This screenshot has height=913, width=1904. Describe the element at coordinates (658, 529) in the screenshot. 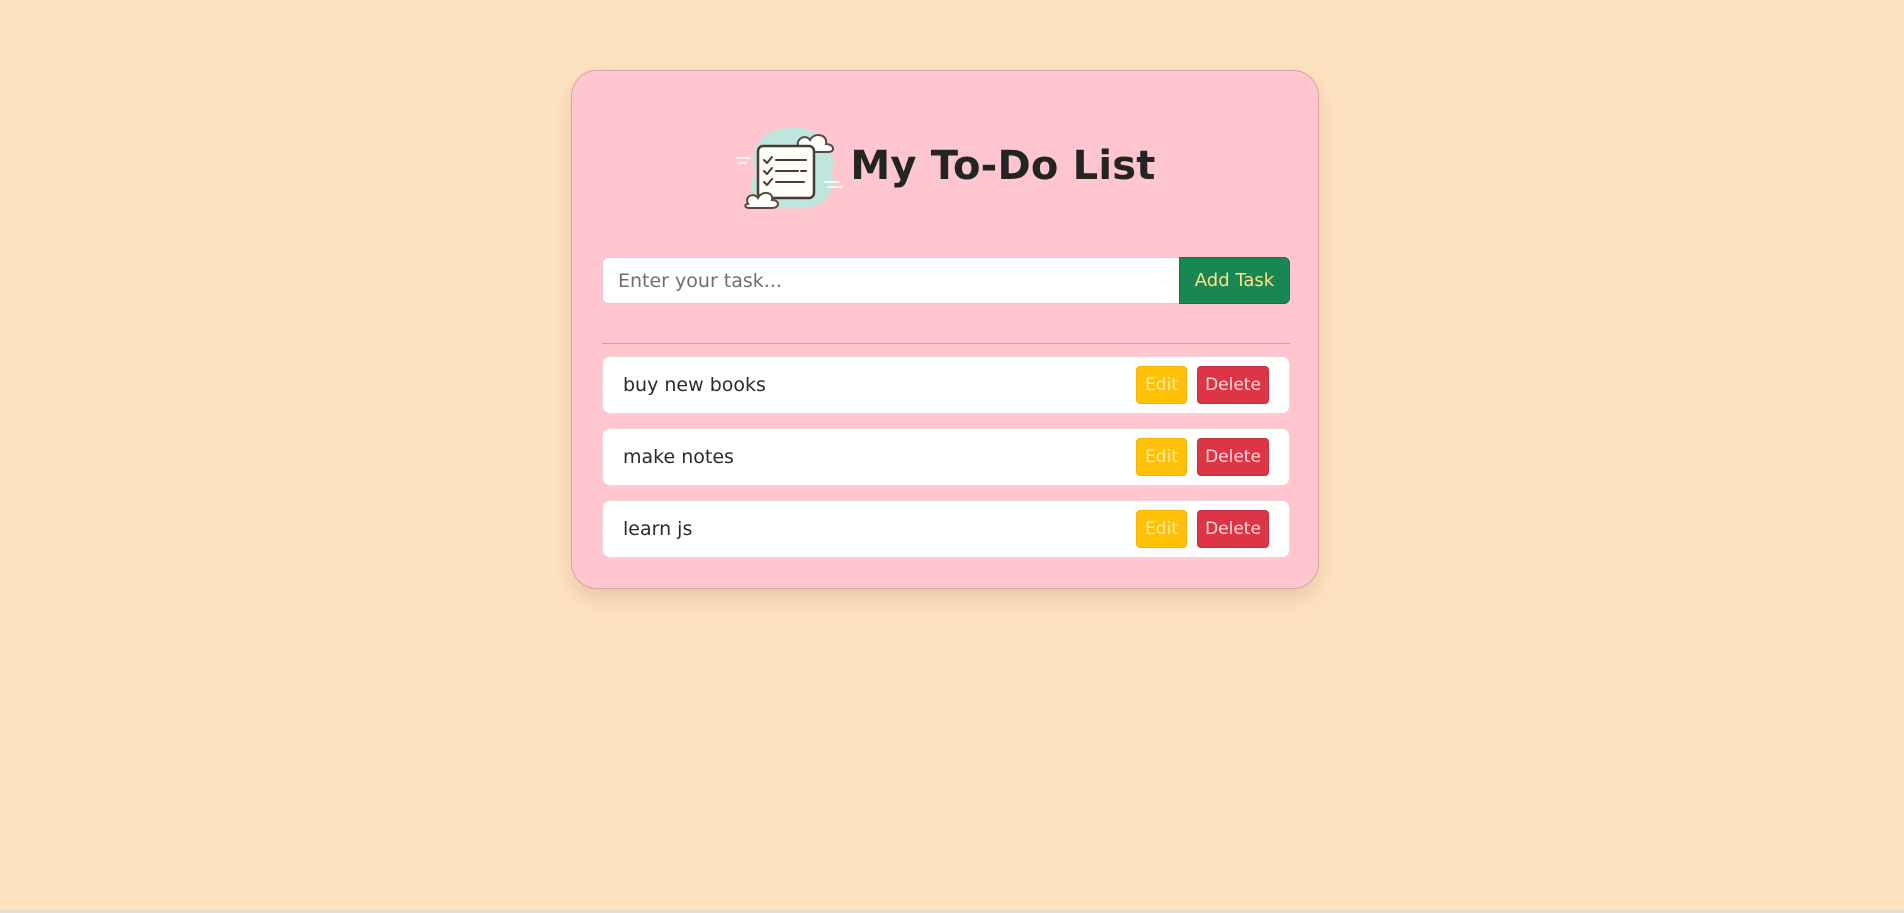

I see `task-text: learn js` at that location.